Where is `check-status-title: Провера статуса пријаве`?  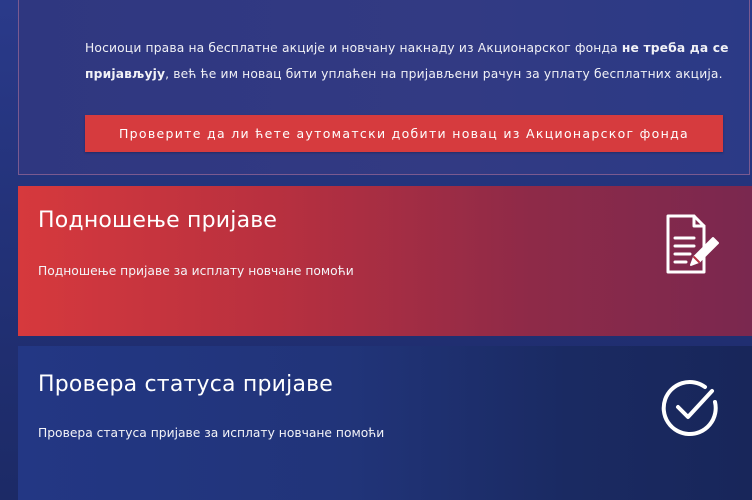 check-status-title: Провера статуса пријаве is located at coordinates (186, 384).